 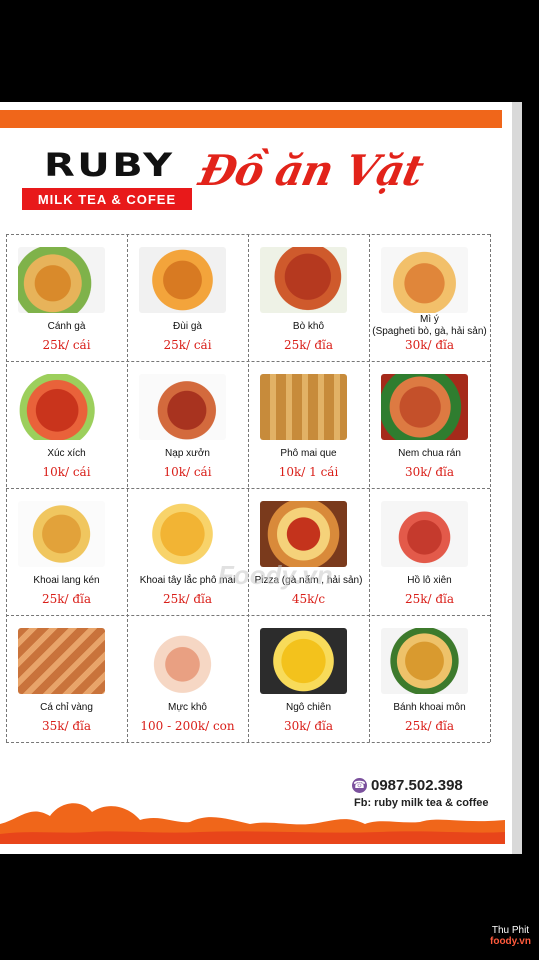 I want to click on menu-item: Cá chỉ vàng 35k/ đĩa, so click(x=66, y=678).